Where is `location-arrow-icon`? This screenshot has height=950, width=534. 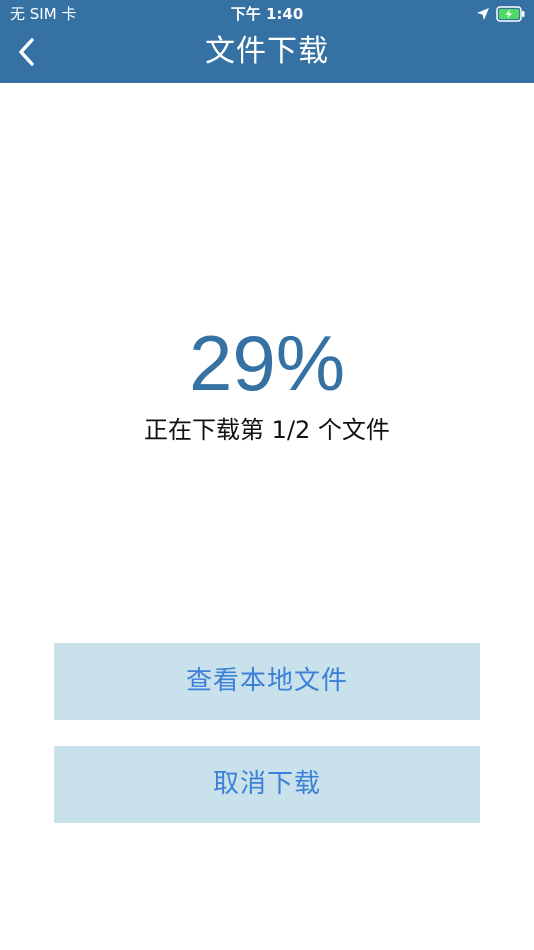 location-arrow-icon is located at coordinates (483, 14).